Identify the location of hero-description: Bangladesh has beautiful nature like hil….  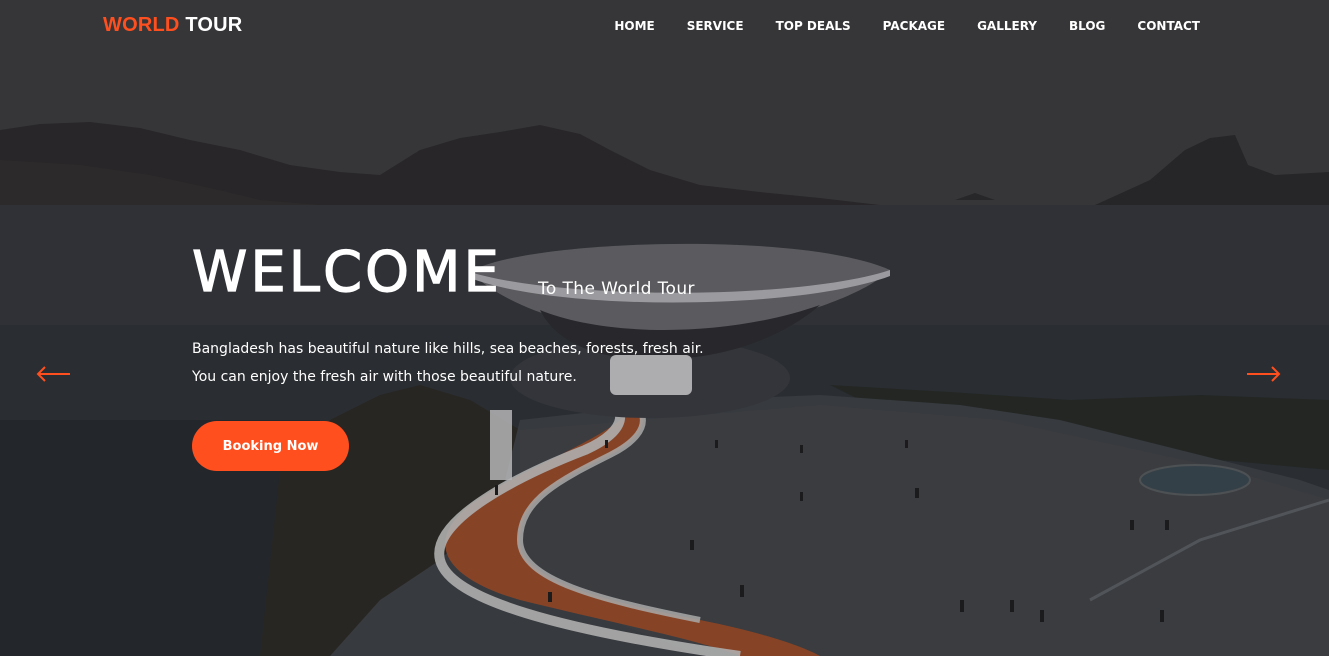
(448, 363).